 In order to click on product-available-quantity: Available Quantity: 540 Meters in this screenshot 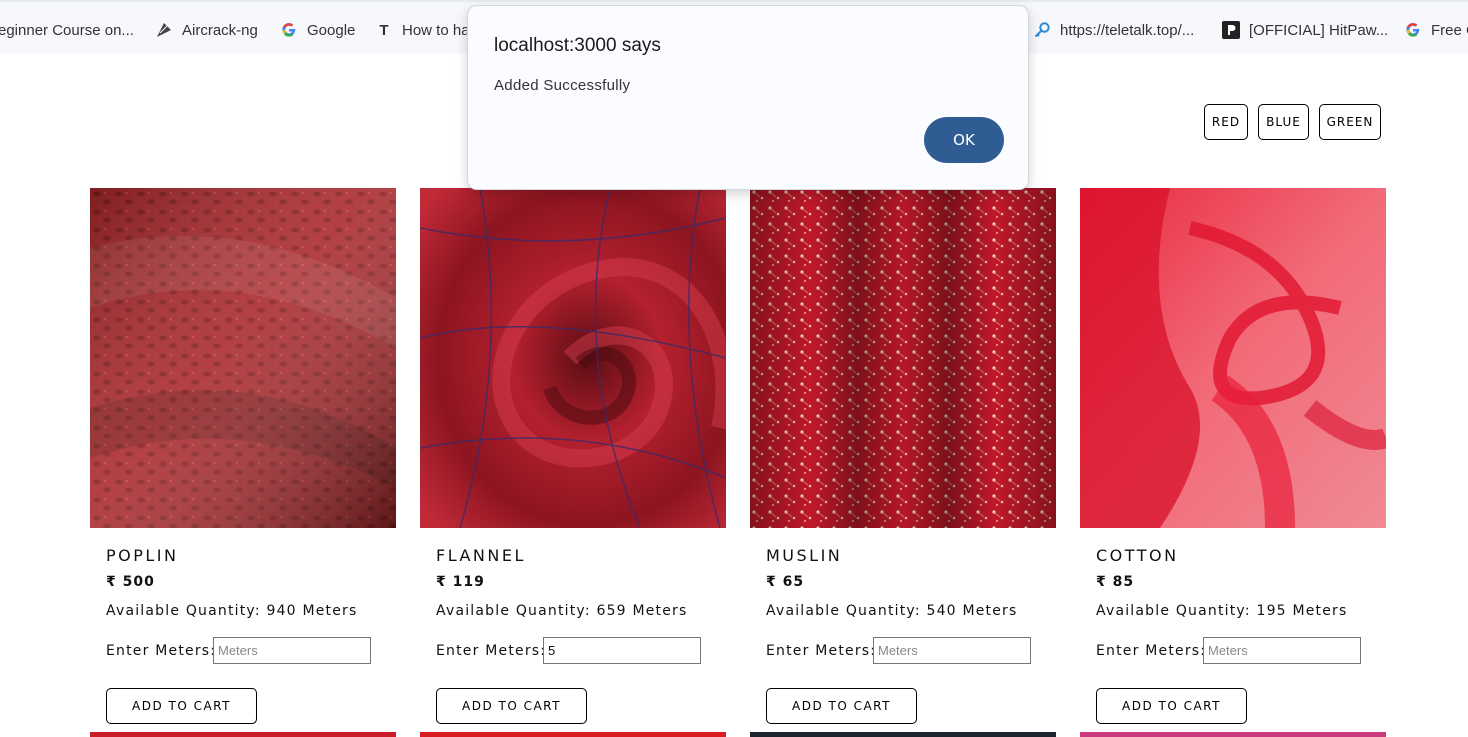, I will do `click(892, 611)`.